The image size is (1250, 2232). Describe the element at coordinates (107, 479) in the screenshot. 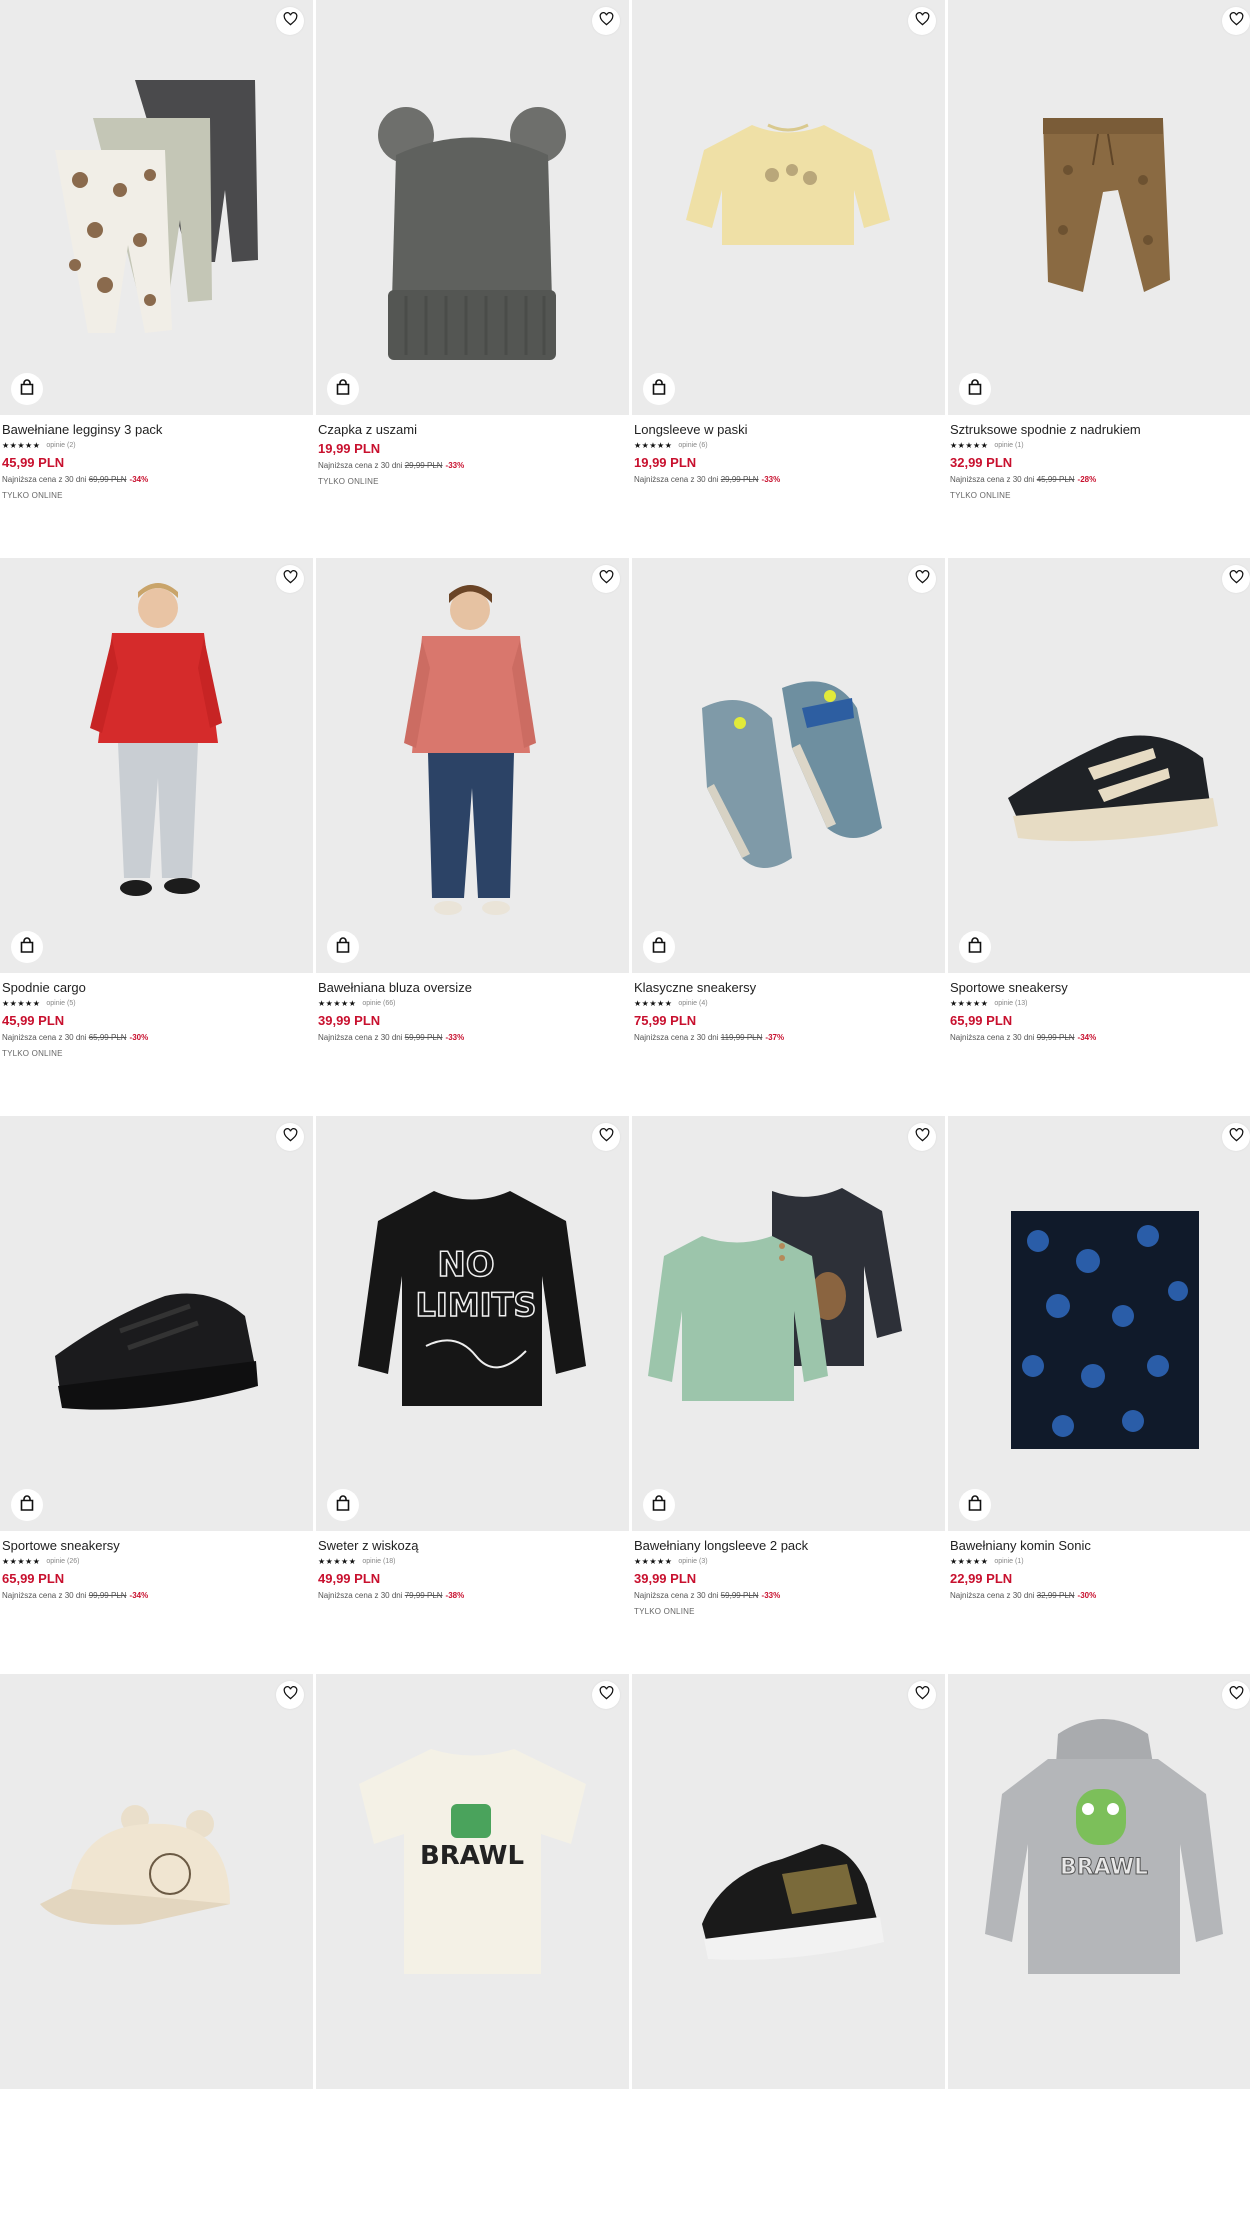

I see `old-price: 69,99 PLN` at that location.